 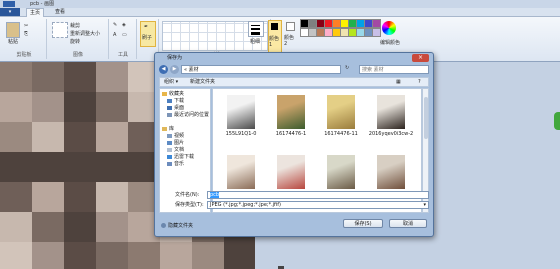 What do you see at coordinates (75, 41) in the screenshot?
I see `rotate-button: 旋转` at bounding box center [75, 41].